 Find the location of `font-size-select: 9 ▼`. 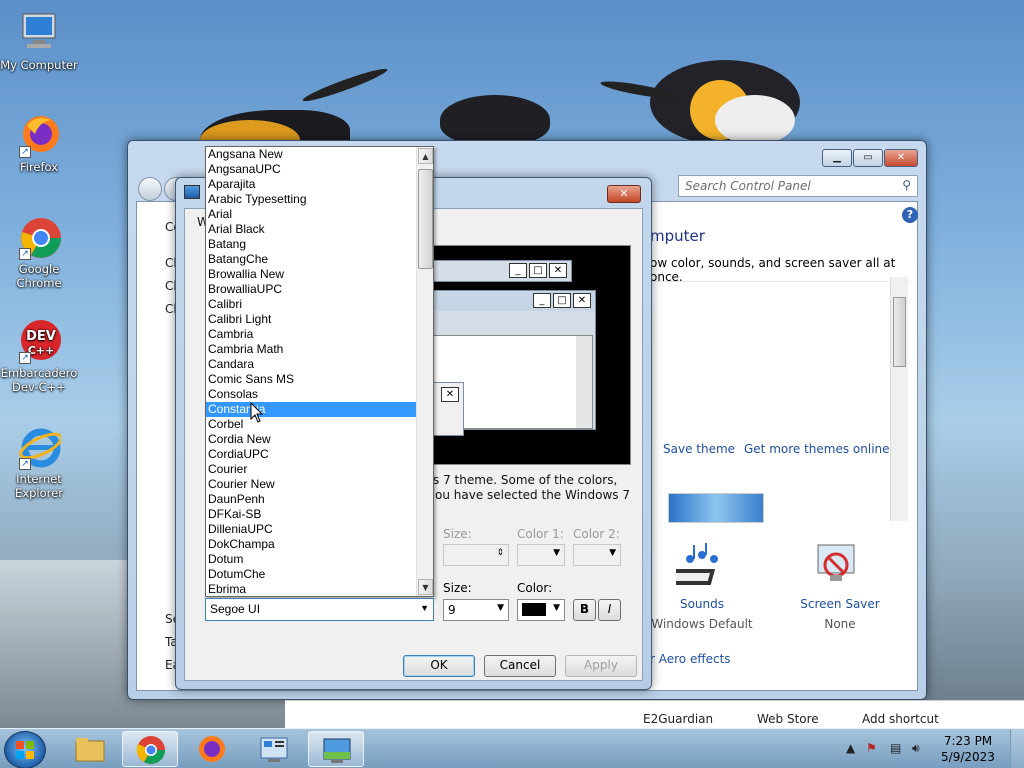

font-size-select: 9 ▼ is located at coordinates (476, 610).